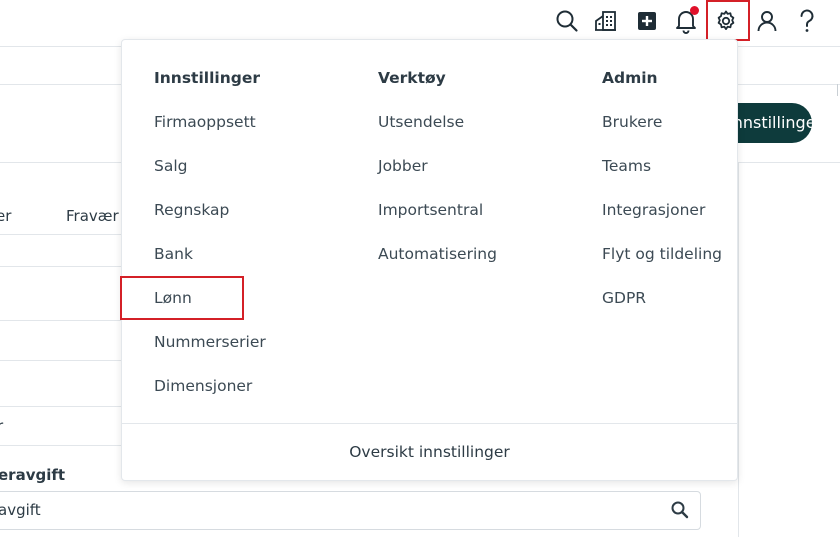  I want to click on menu-item-salg: Salg, so click(170, 166).